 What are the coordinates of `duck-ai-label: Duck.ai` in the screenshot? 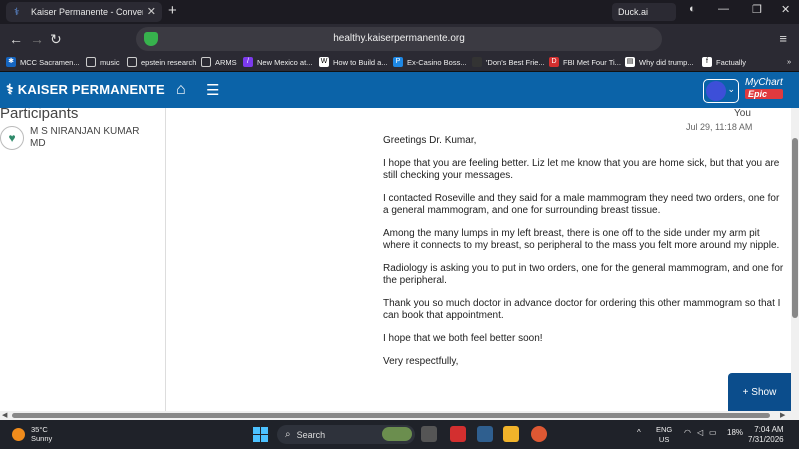 It's located at (633, 12).